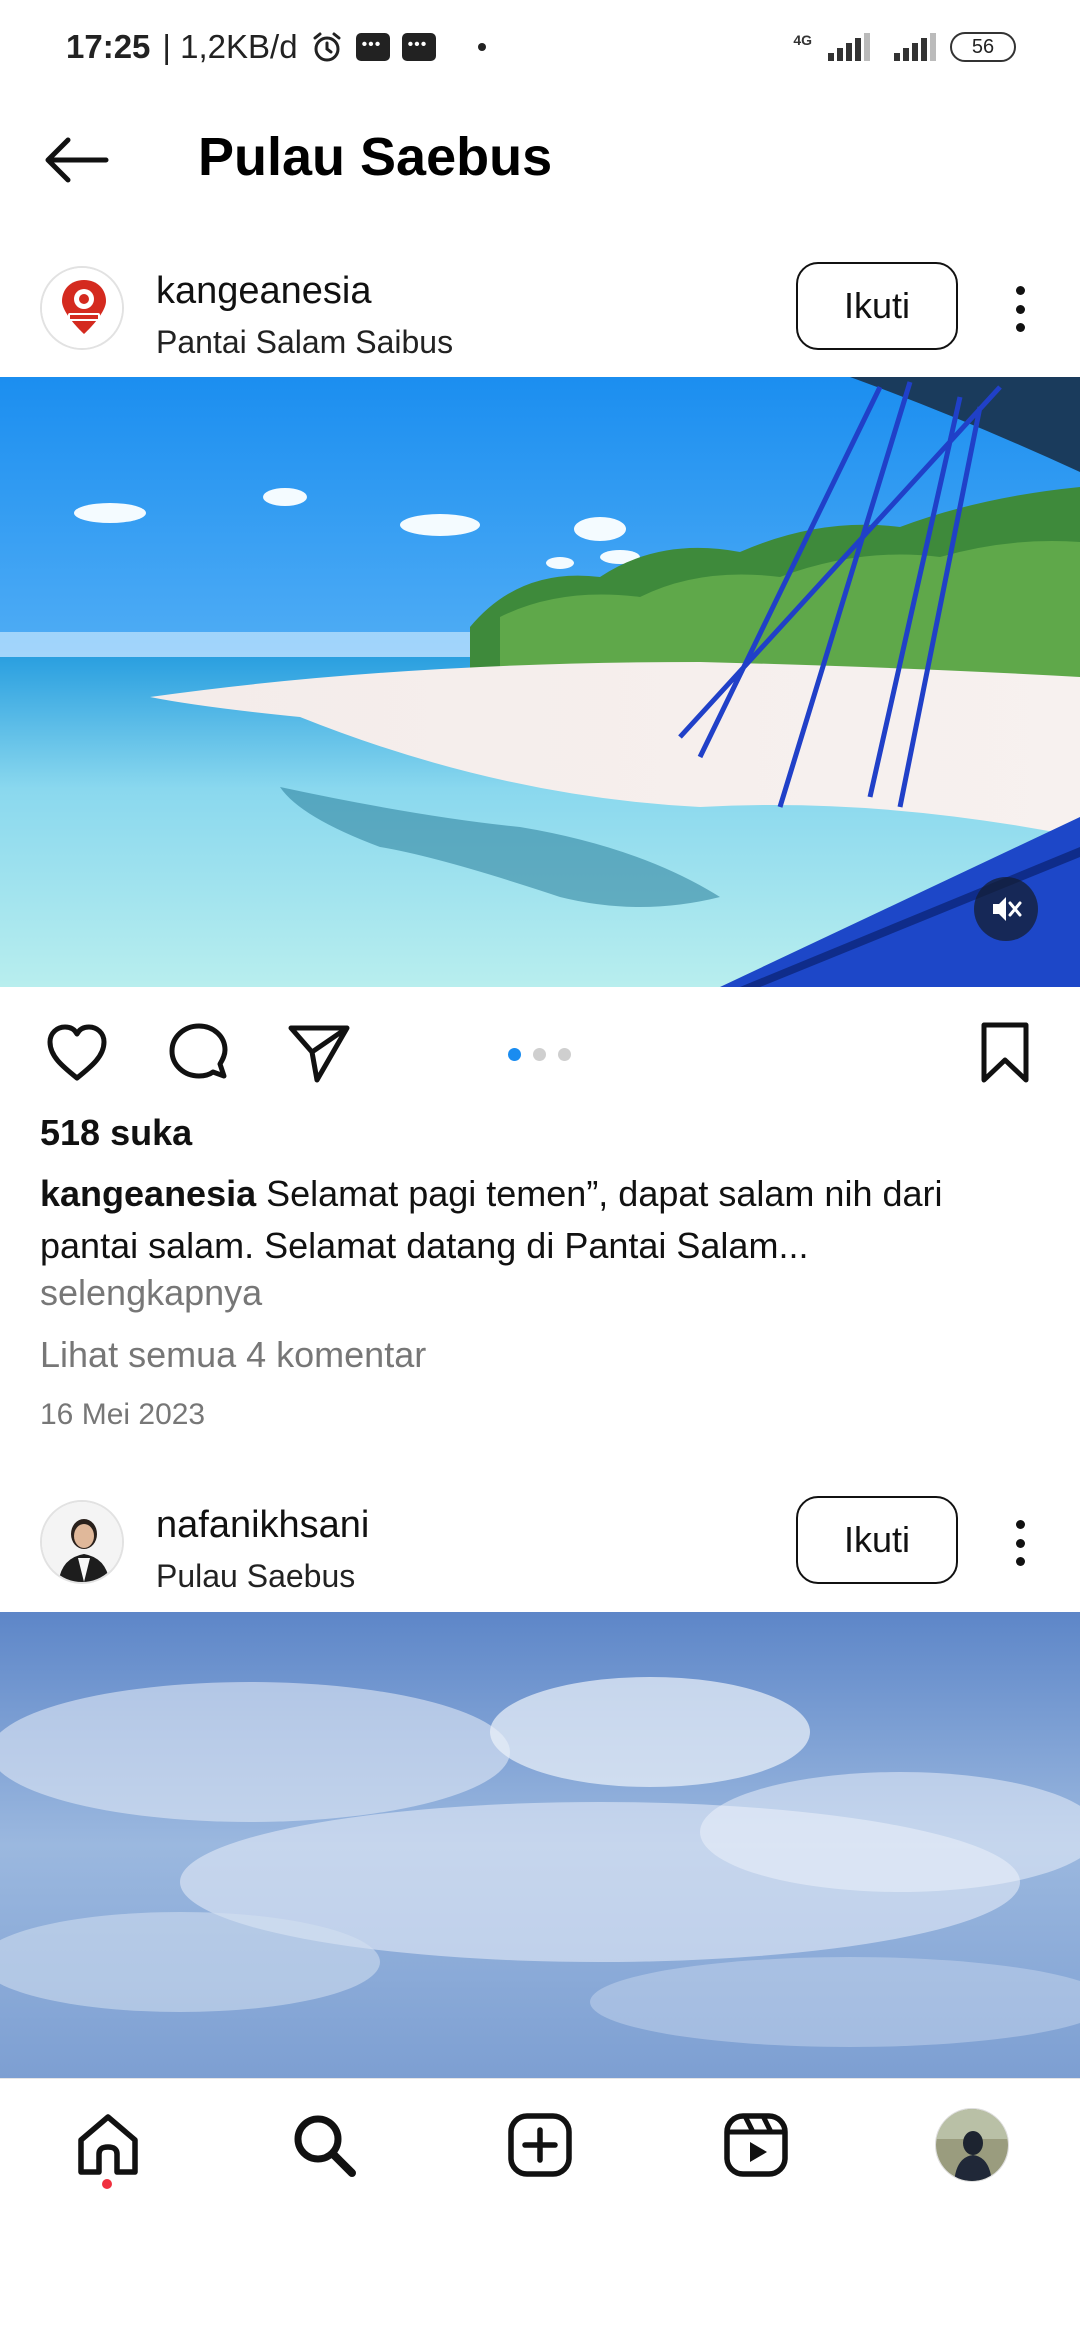 This screenshot has width=1080, height=2340. I want to click on status-bar: 17:25 | 1,2KB/d 4G 56, so click(540, 50).